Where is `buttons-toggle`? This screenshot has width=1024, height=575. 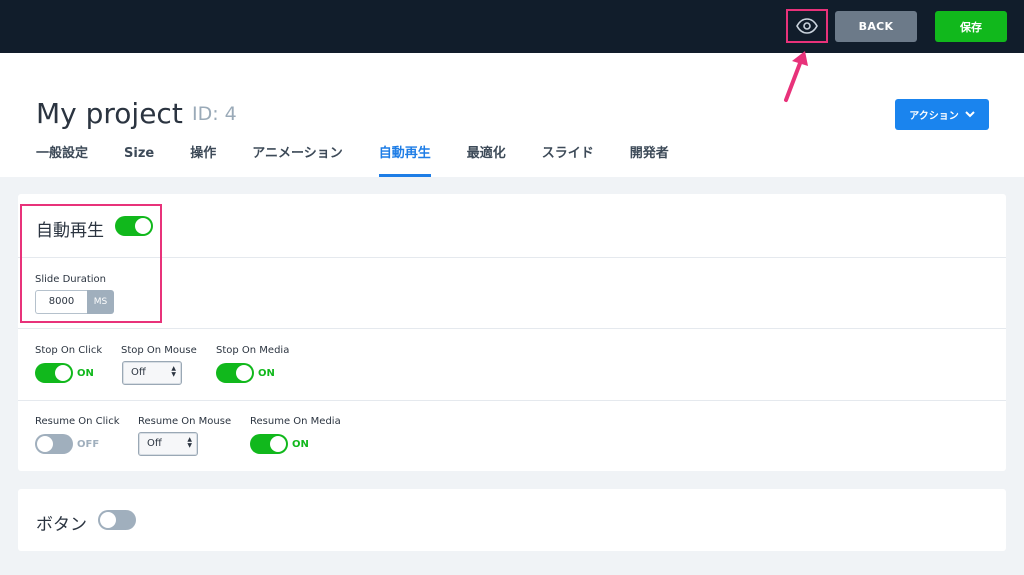 buttons-toggle is located at coordinates (117, 520).